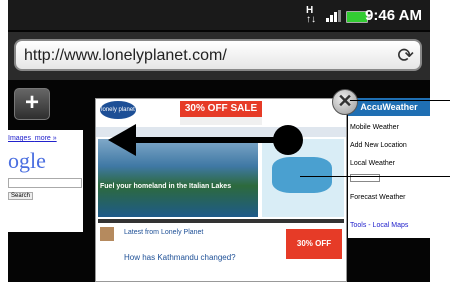  I want to click on status-bar: H ↑↓ 9:46 AM, so click(219, 15).